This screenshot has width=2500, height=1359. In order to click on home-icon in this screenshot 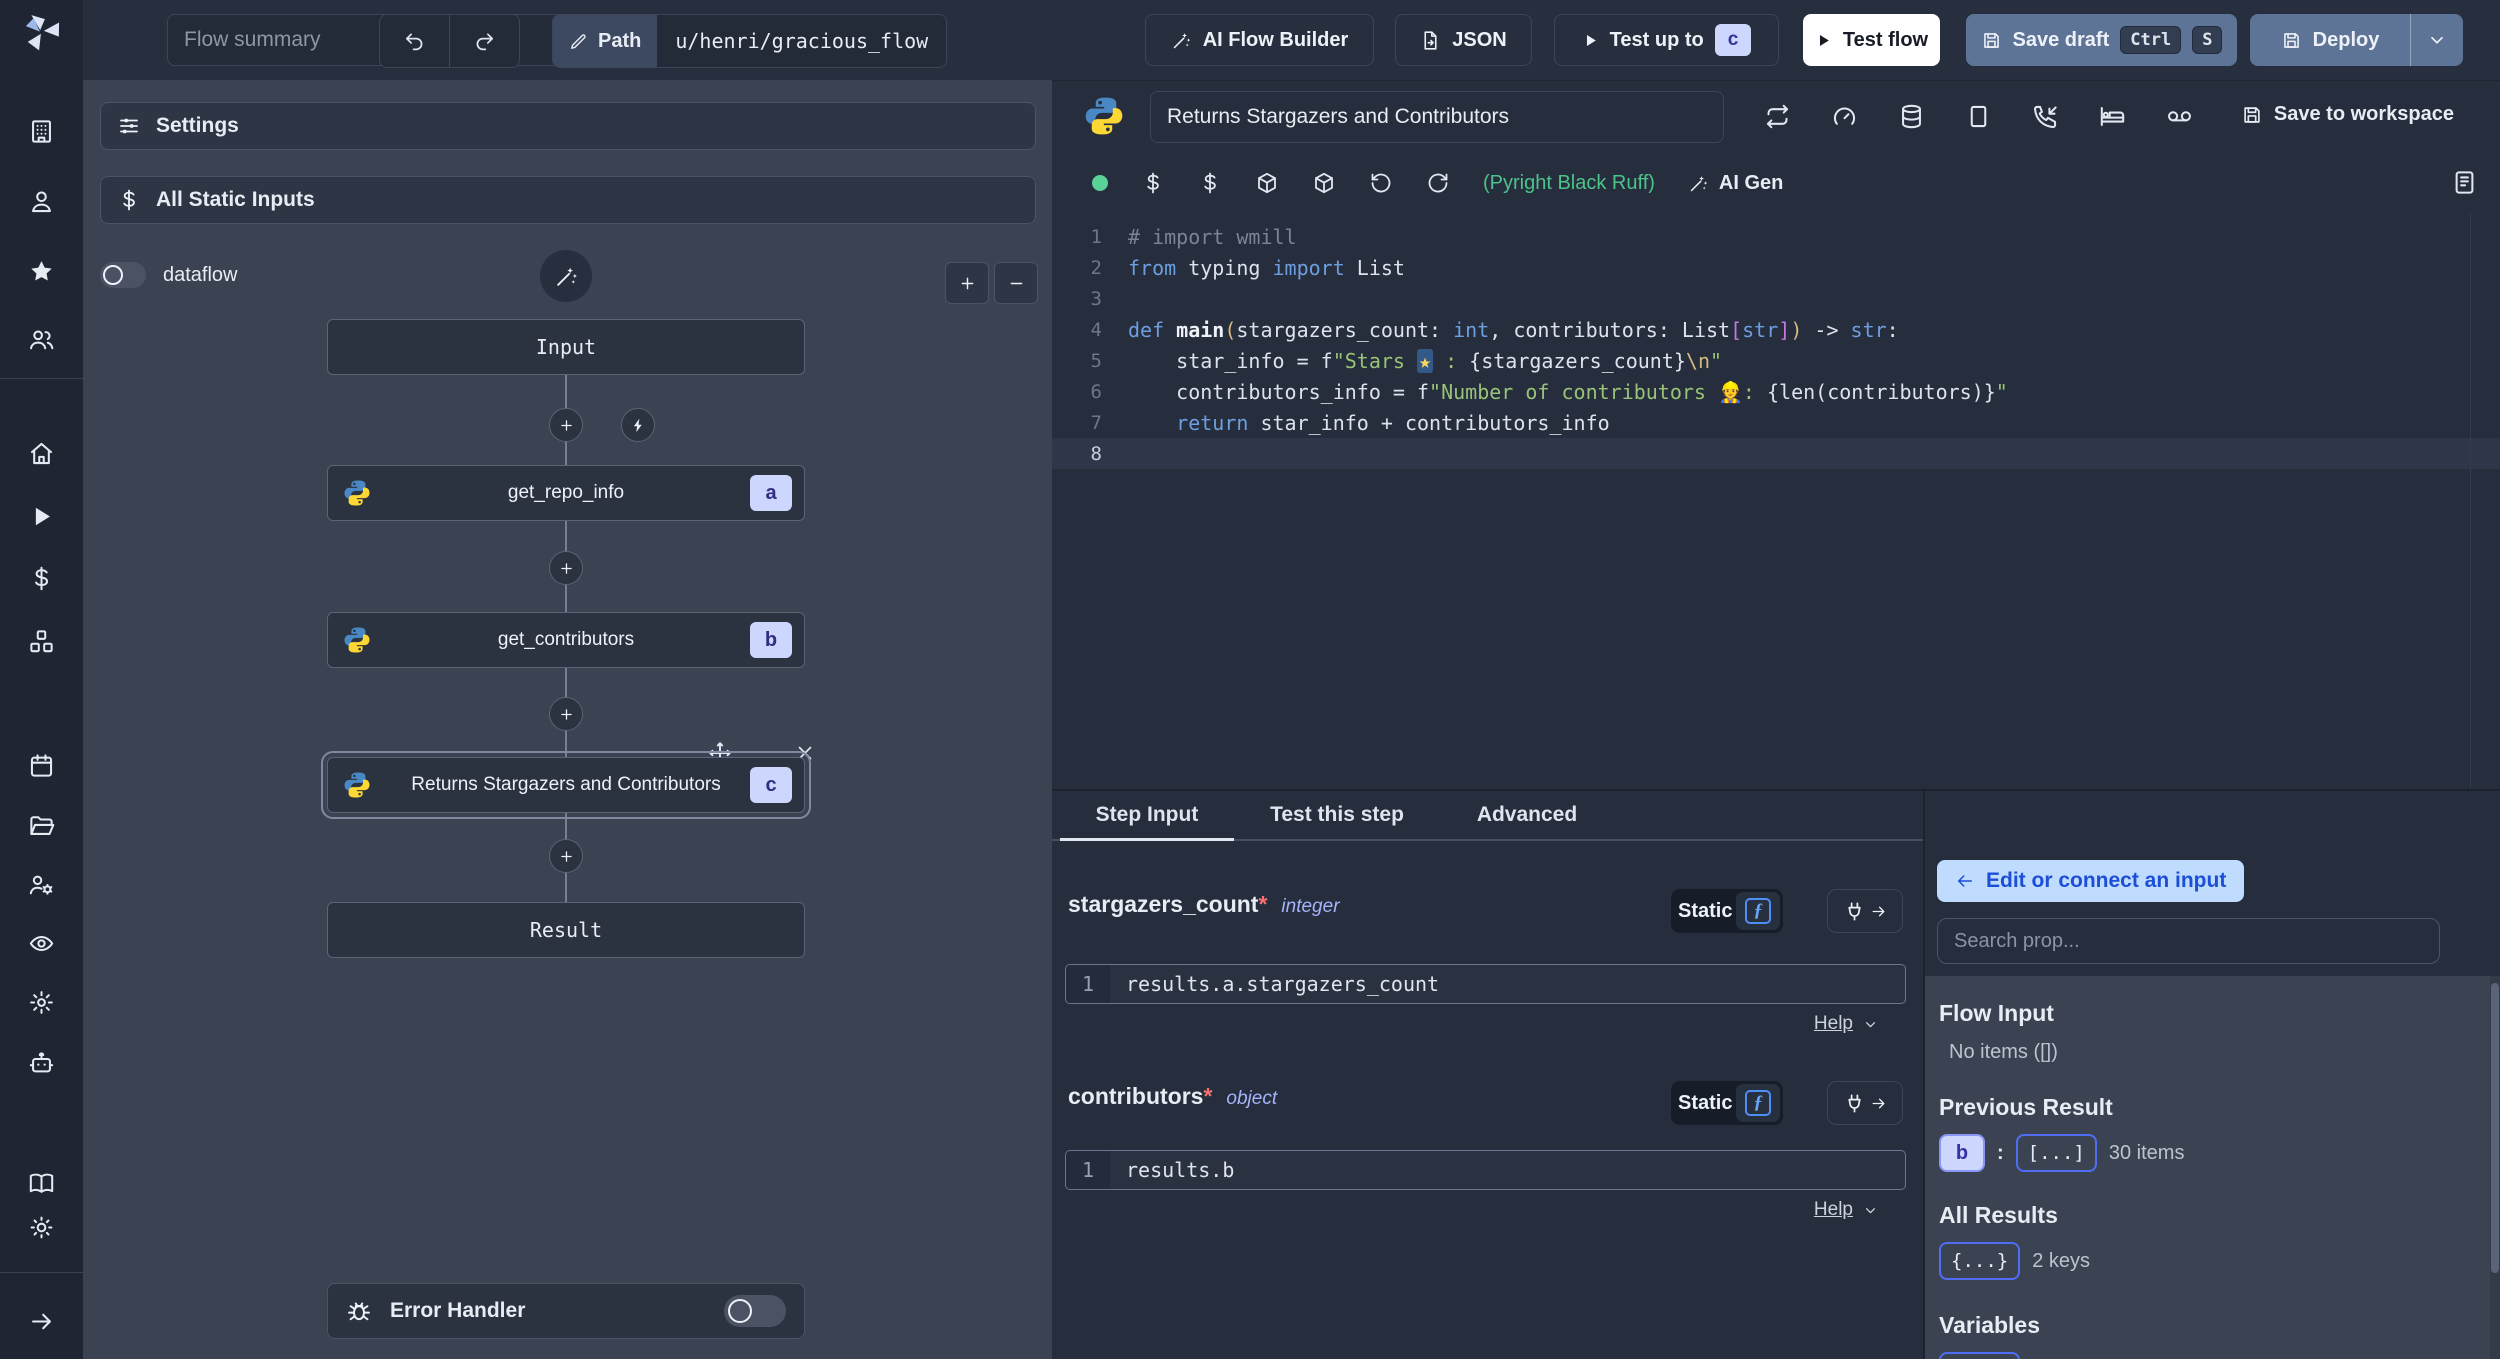, I will do `click(41, 453)`.